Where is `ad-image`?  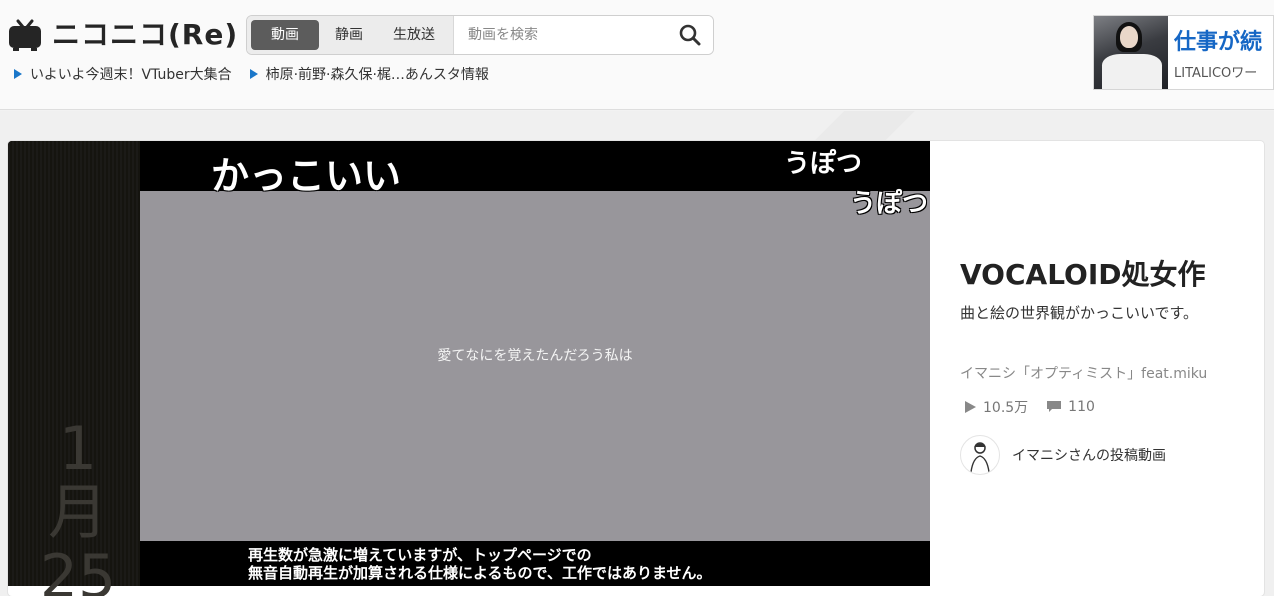 ad-image is located at coordinates (1131, 52).